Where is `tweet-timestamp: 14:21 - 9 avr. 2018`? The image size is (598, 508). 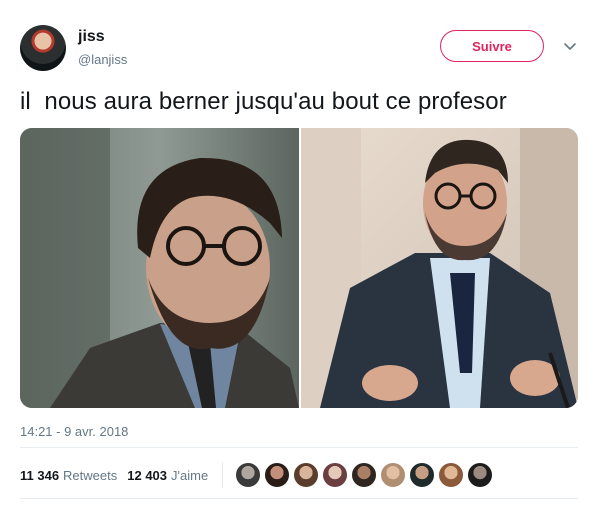
tweet-timestamp: 14:21 - 9 avr. 2018 is located at coordinates (74, 431).